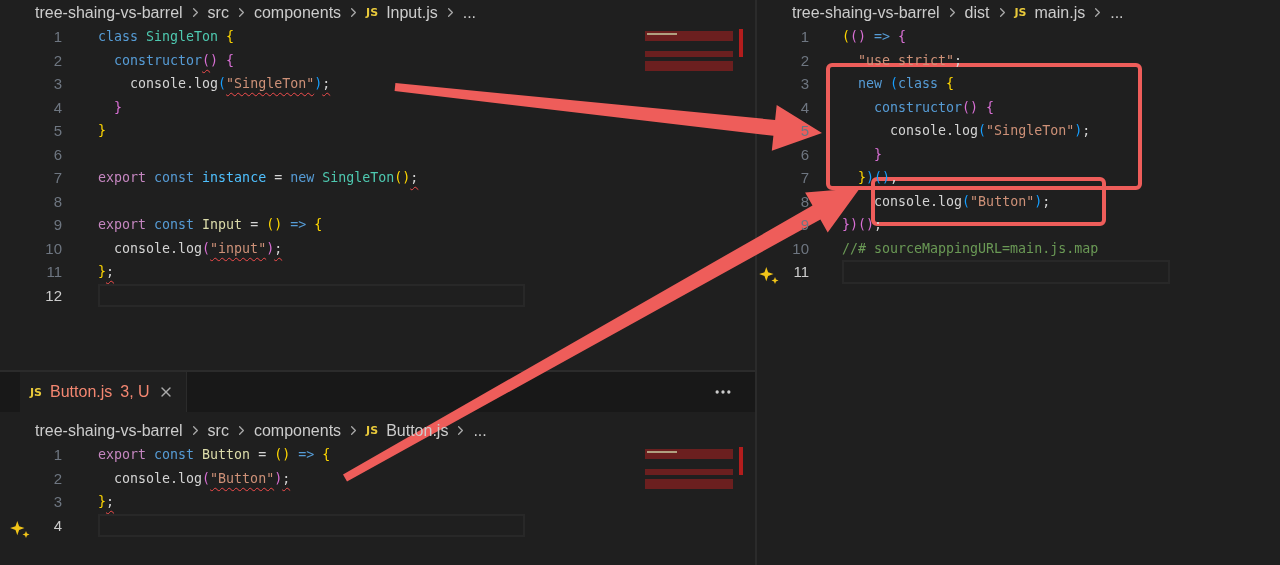  I want to click on editor-tab: JS Button.js 3, U, so click(103, 392).